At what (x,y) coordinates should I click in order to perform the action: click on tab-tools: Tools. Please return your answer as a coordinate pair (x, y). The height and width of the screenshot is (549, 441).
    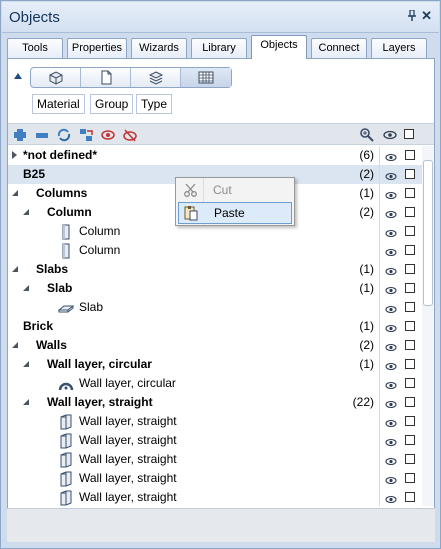
    Looking at the image, I should click on (35, 48).